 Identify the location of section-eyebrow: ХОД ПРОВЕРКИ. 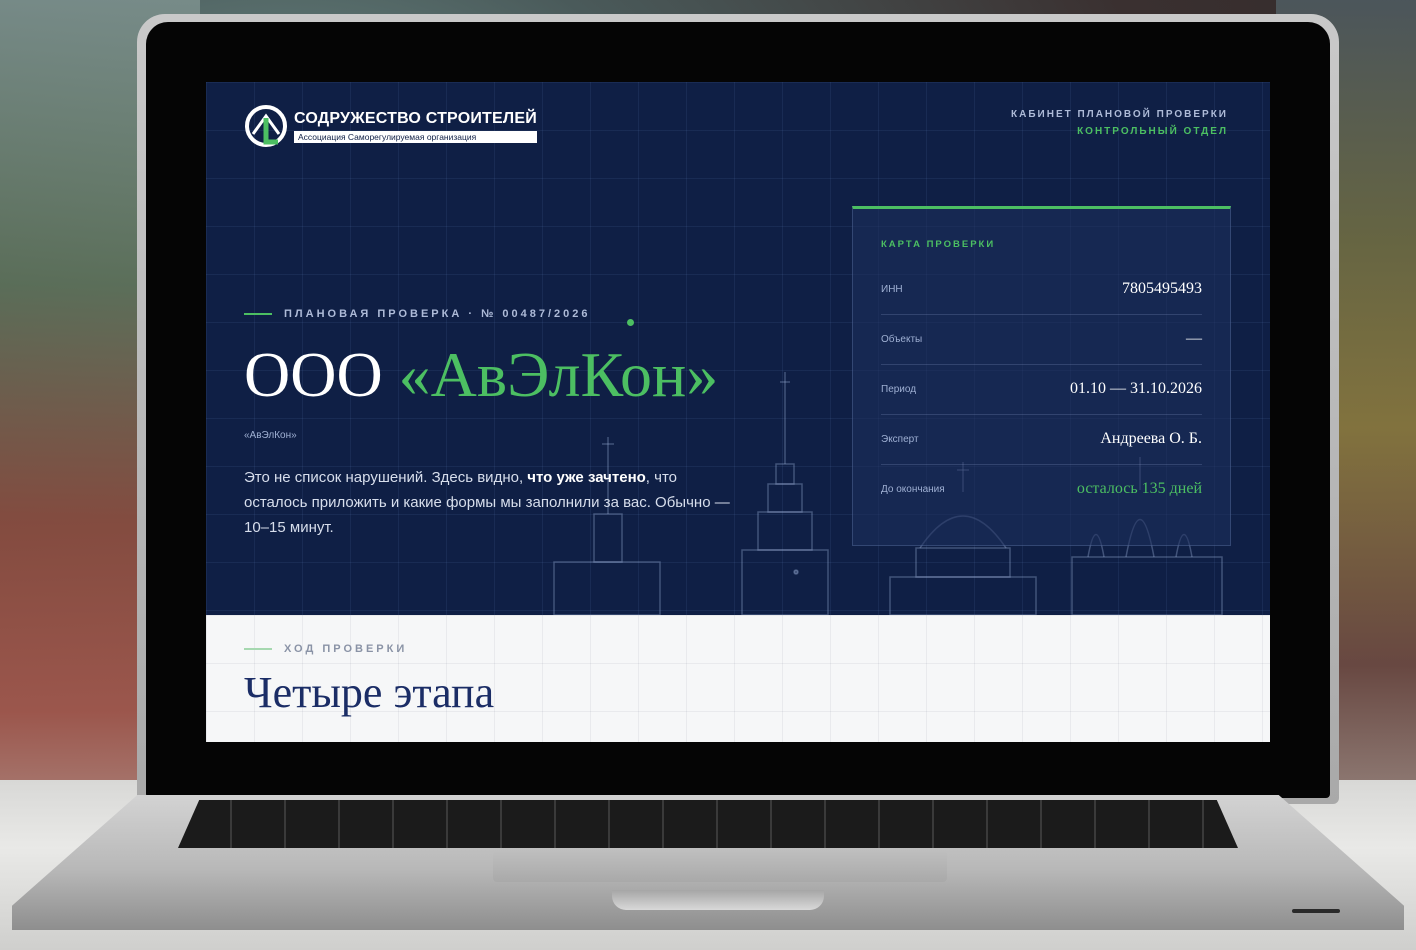
(325, 649).